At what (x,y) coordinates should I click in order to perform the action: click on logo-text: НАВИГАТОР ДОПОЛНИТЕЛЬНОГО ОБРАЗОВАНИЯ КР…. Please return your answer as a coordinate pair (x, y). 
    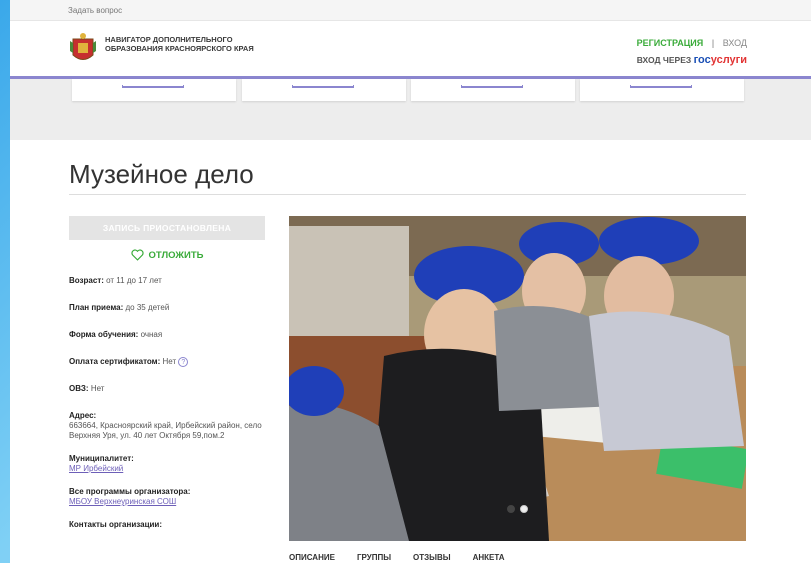
    Looking at the image, I should click on (190, 44).